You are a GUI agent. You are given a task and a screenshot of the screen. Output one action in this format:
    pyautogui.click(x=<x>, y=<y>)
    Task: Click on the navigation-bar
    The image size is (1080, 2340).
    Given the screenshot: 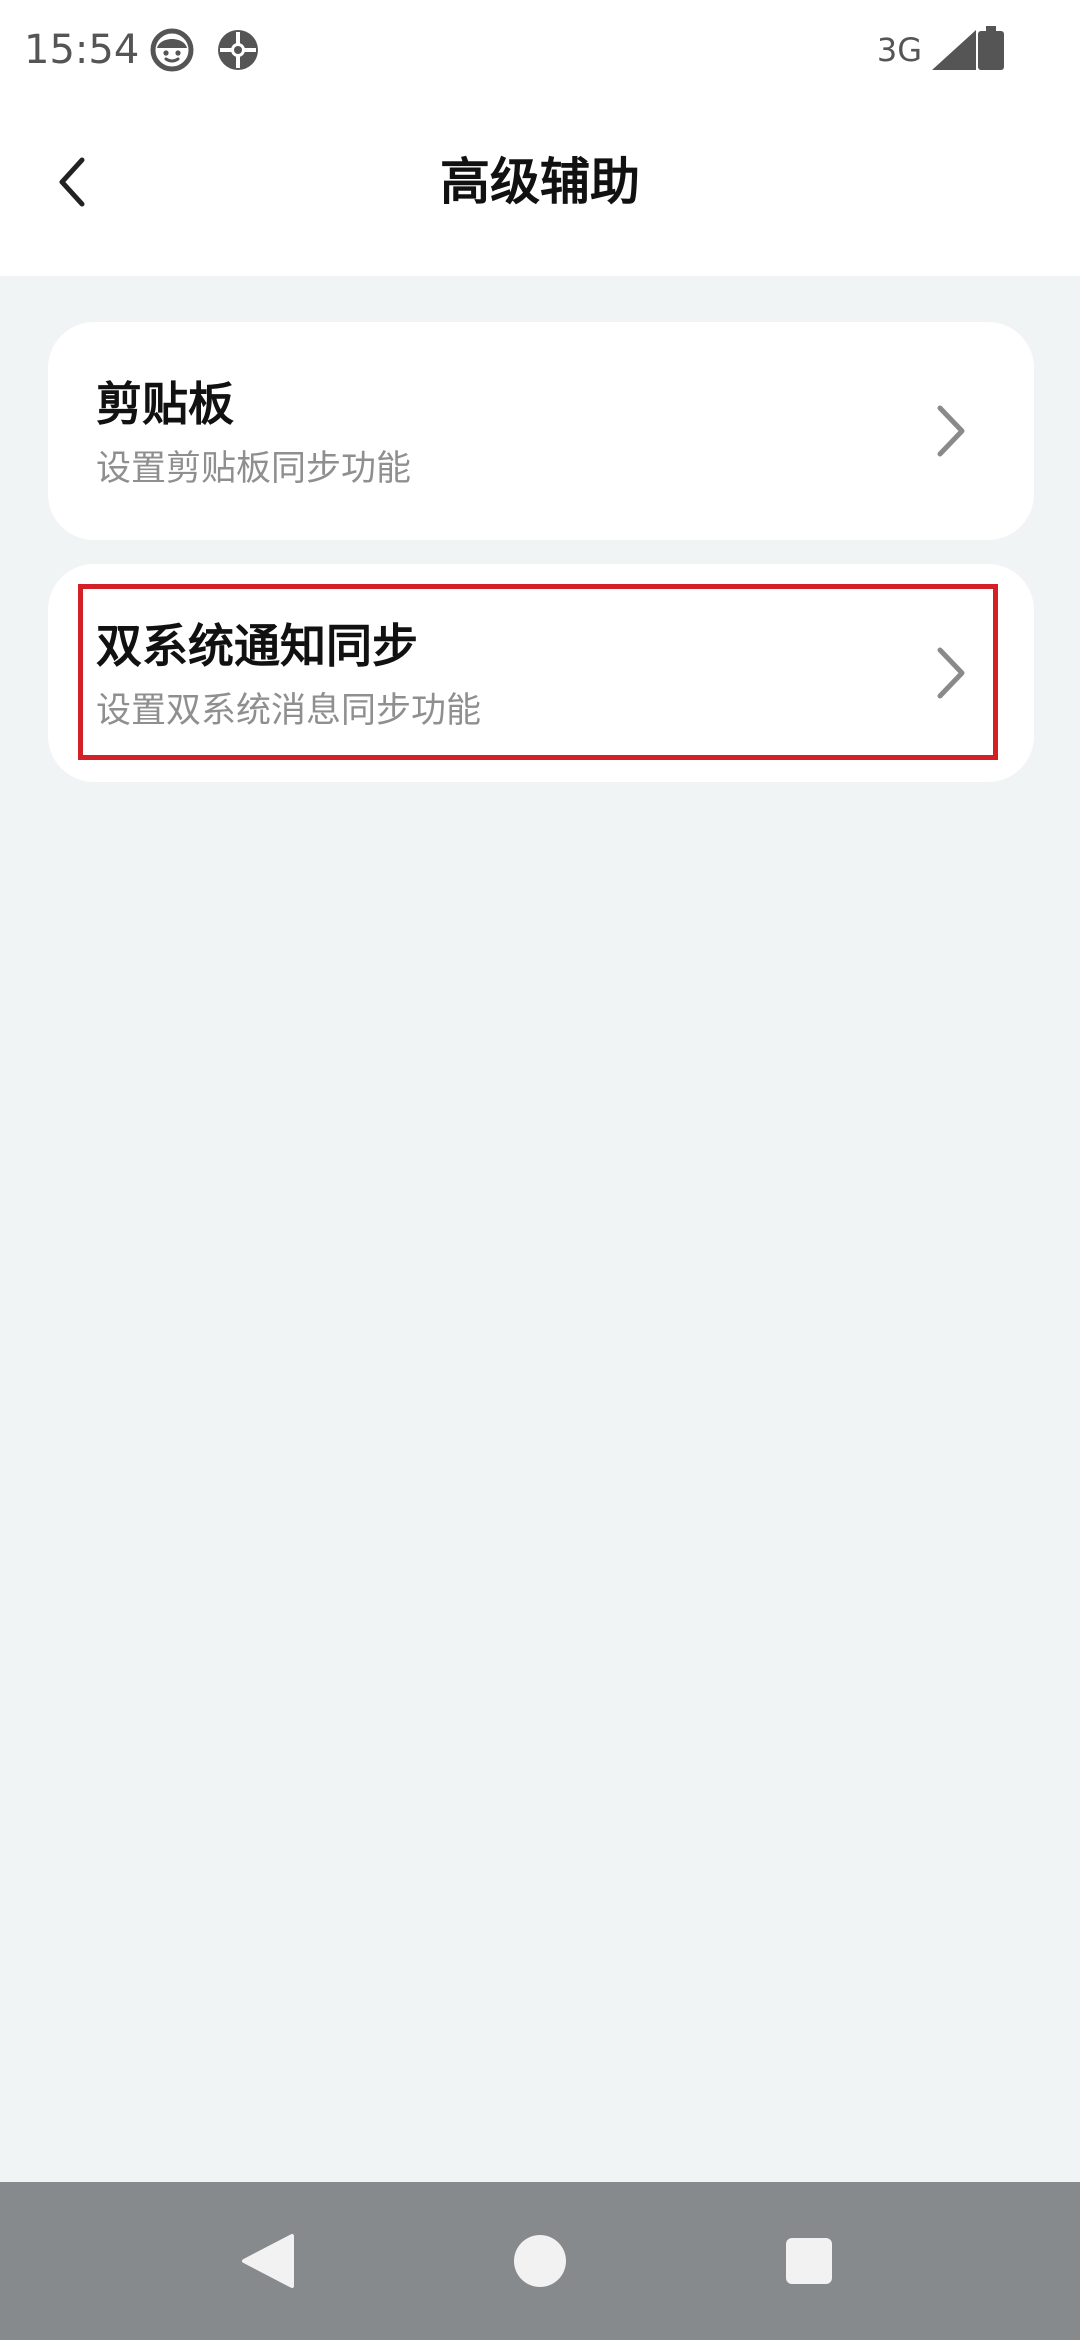 What is the action you would take?
    pyautogui.click(x=540, y=2261)
    